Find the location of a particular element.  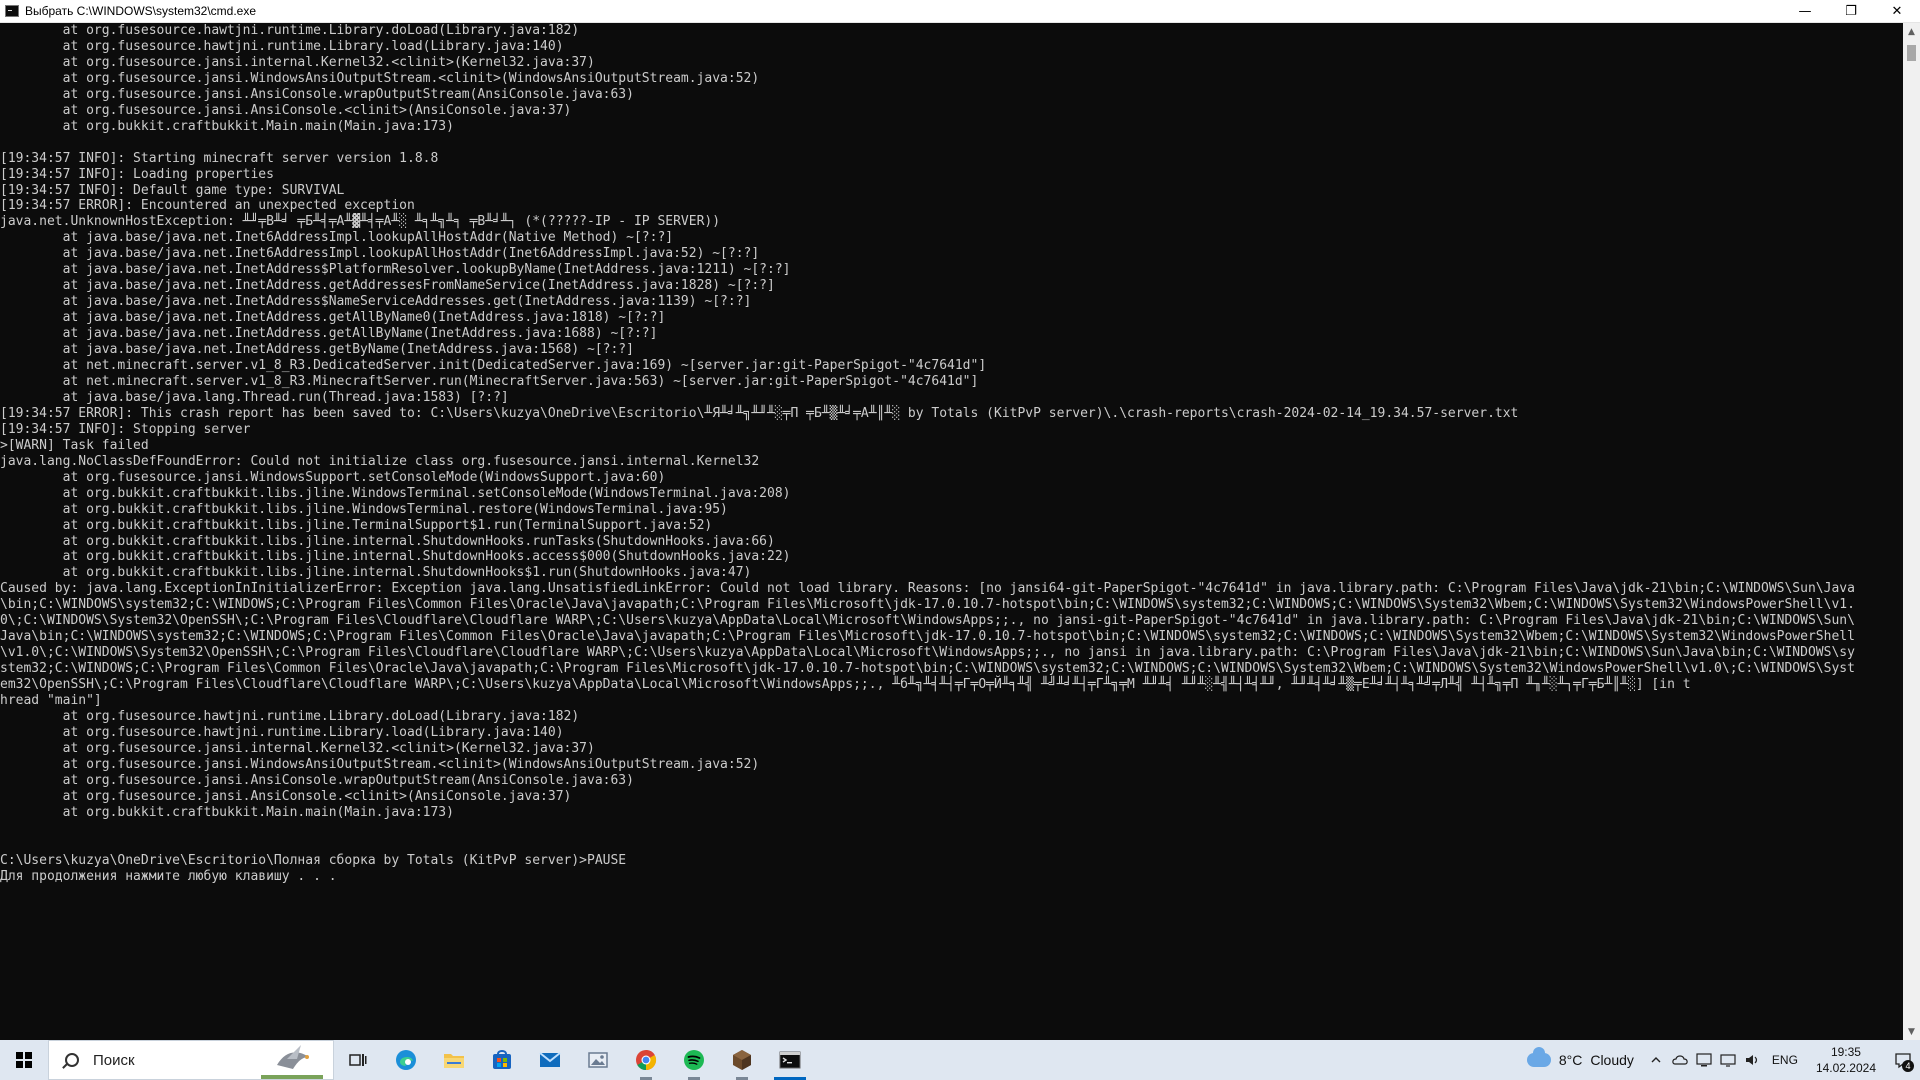

scroll-up-button: ▲ is located at coordinates (1911, 31).